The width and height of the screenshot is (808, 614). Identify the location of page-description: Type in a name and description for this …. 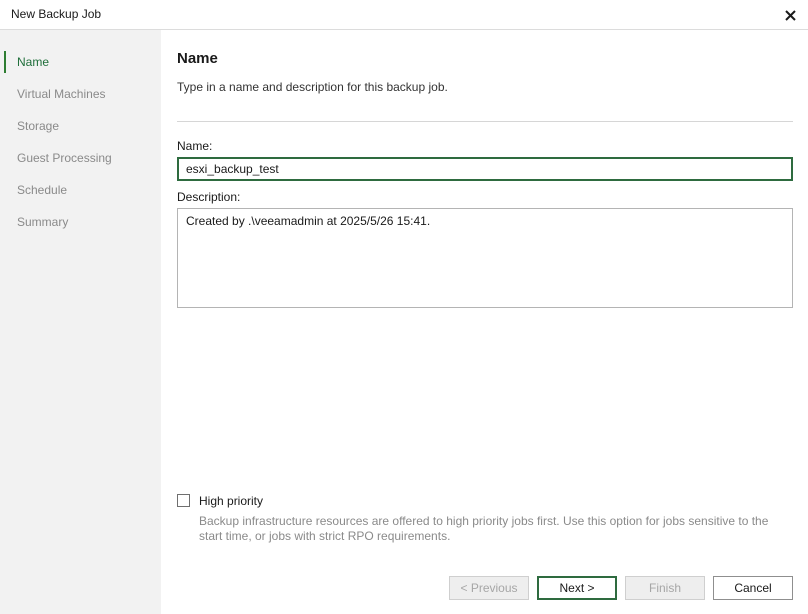
(312, 87).